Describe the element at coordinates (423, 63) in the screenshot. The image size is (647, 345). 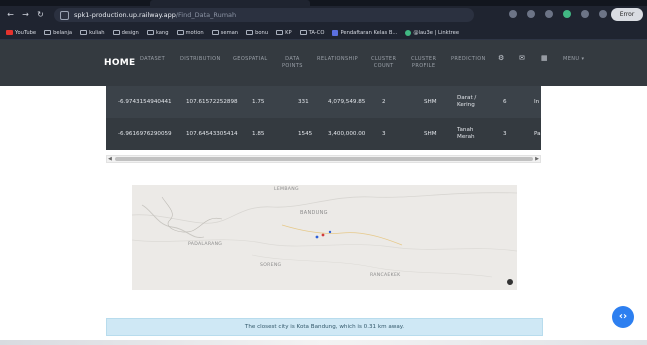
I see `nav-cluster-profile: CLUSTER PROFILE` at that location.